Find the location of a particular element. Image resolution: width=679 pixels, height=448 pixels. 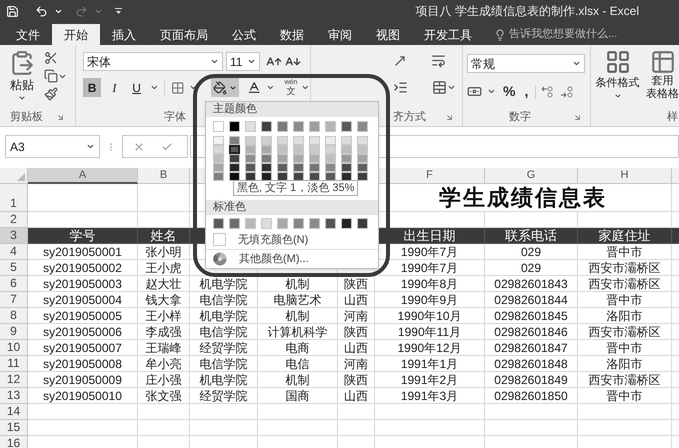

table-cell: 电商 is located at coordinates (298, 348).